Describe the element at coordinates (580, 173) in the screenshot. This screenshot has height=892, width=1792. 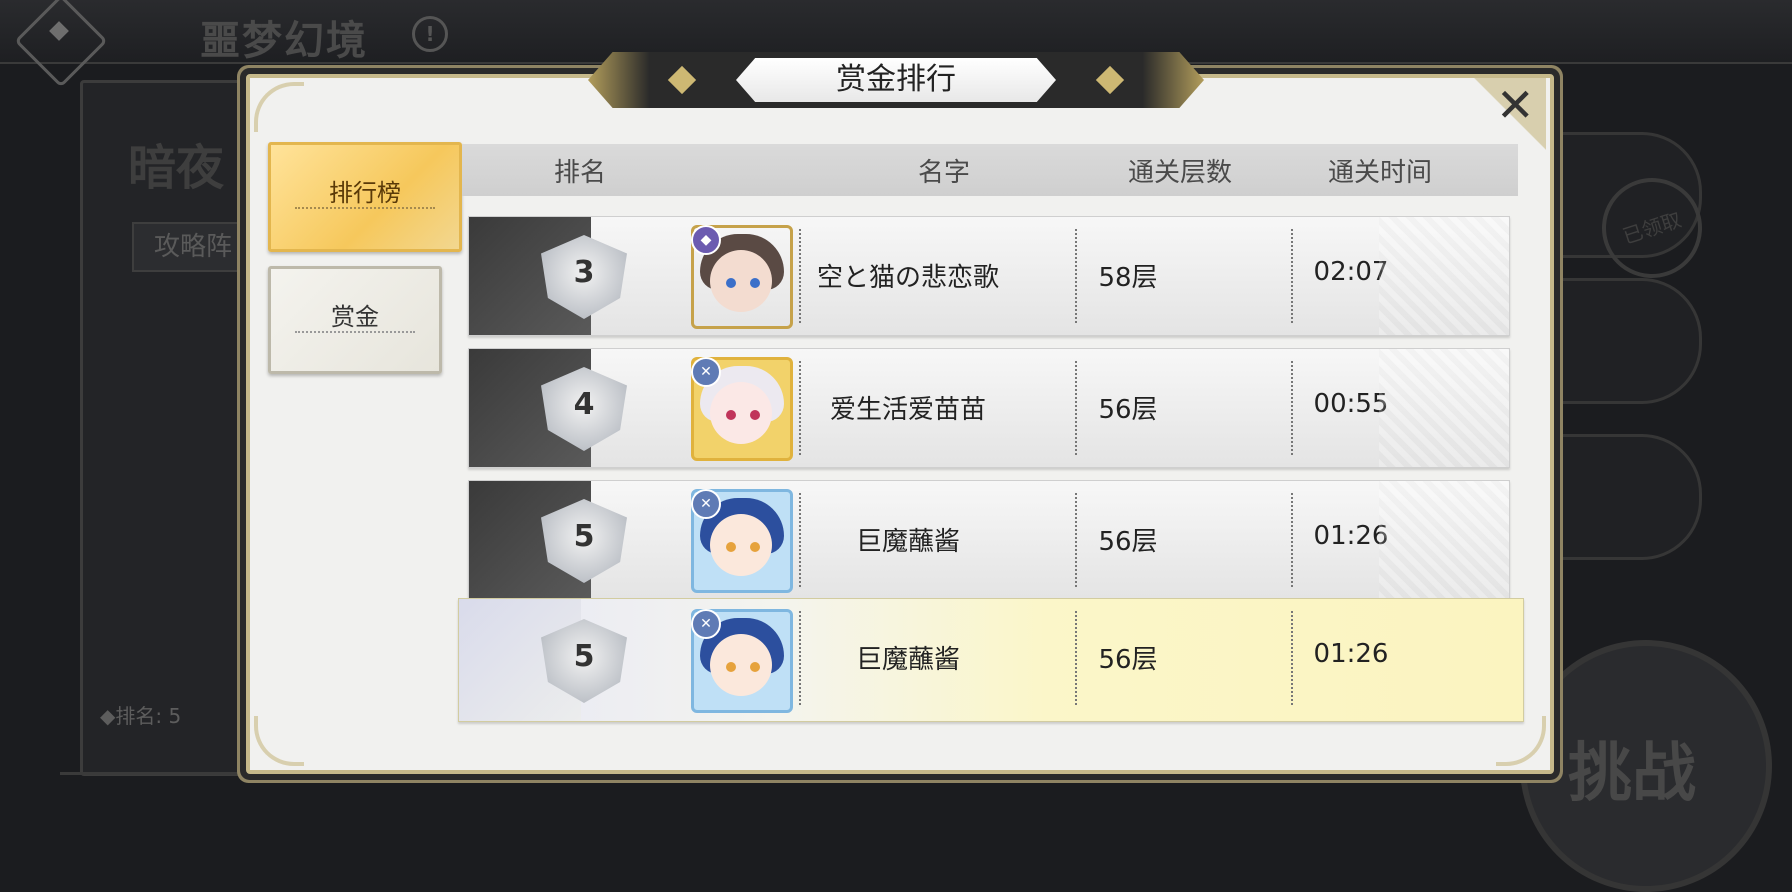
I see `column-rank: 排名` at that location.